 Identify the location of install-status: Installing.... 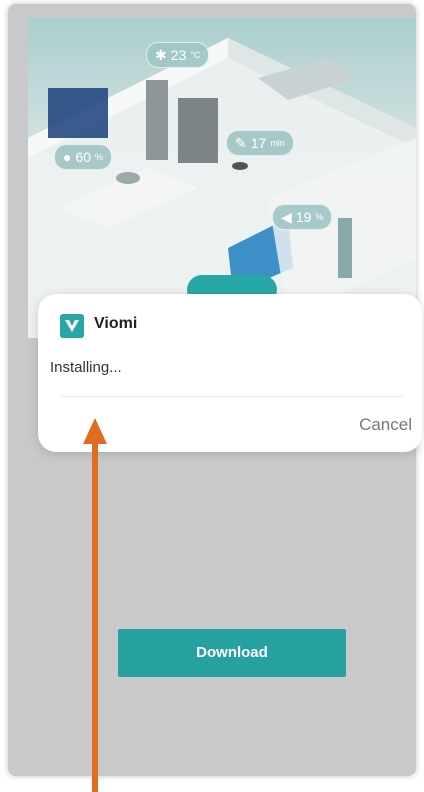
(86, 367).